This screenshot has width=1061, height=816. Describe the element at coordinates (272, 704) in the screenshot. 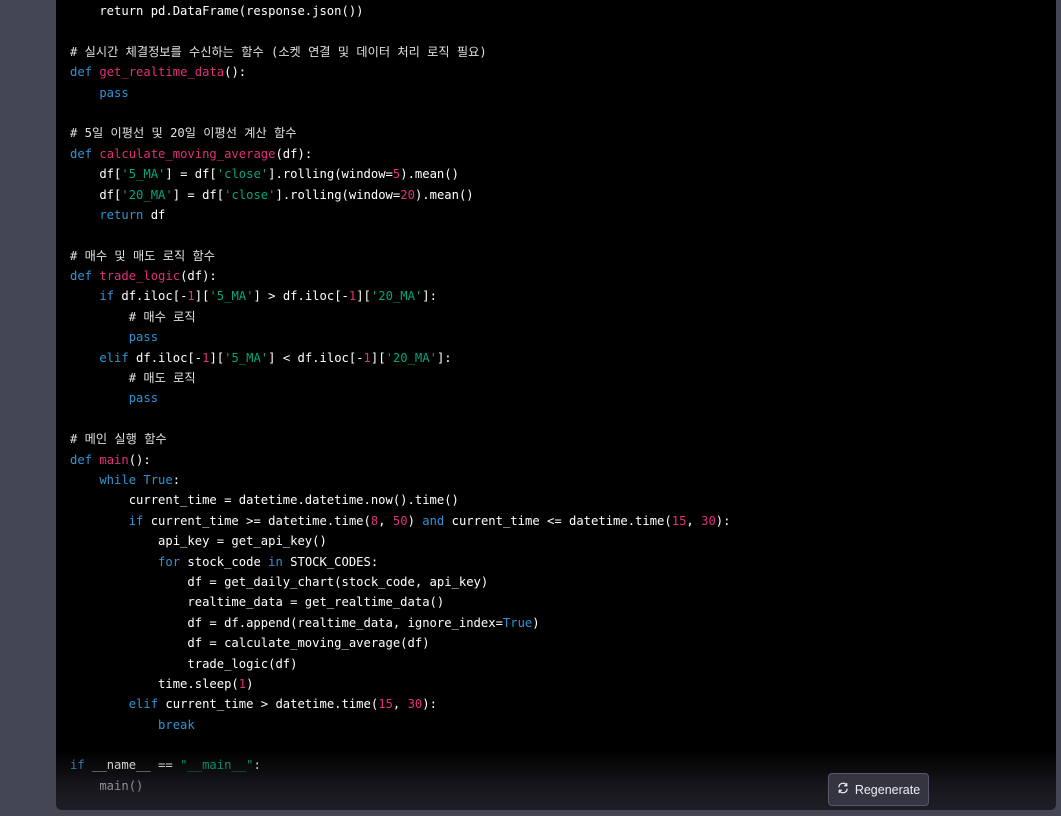

I see `code-token: current_time > datetime.time(` at that location.